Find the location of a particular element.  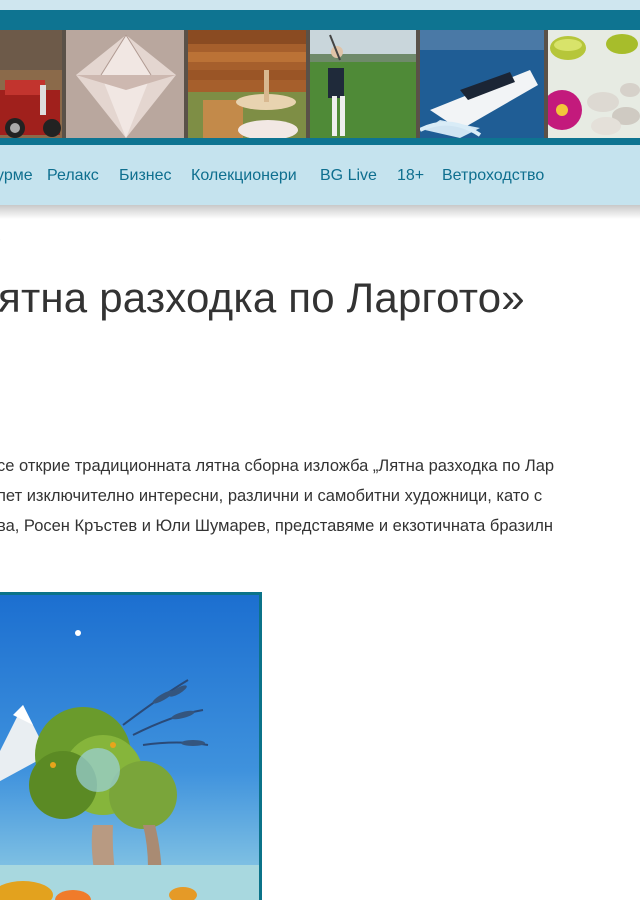

nav-item-relax: Релакс is located at coordinates (73, 176).